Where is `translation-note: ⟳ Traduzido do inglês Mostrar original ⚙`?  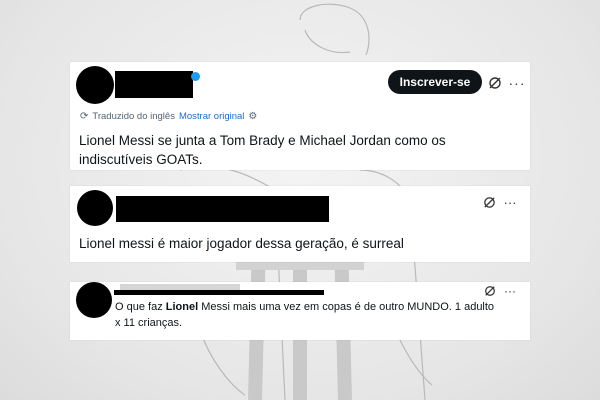 translation-note: ⟳ Traduzido do inglês Mostrar original ⚙ is located at coordinates (168, 116).